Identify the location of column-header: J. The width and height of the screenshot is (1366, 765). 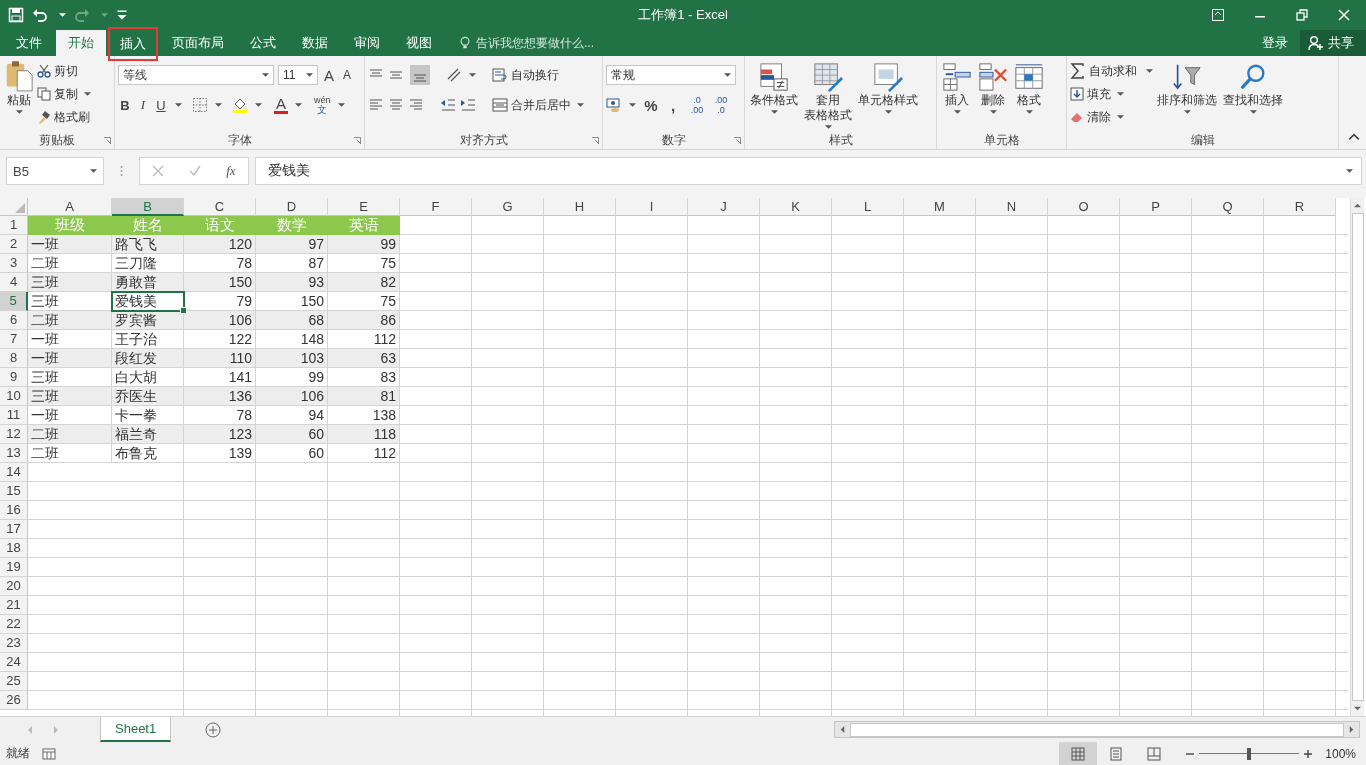
(724, 207).